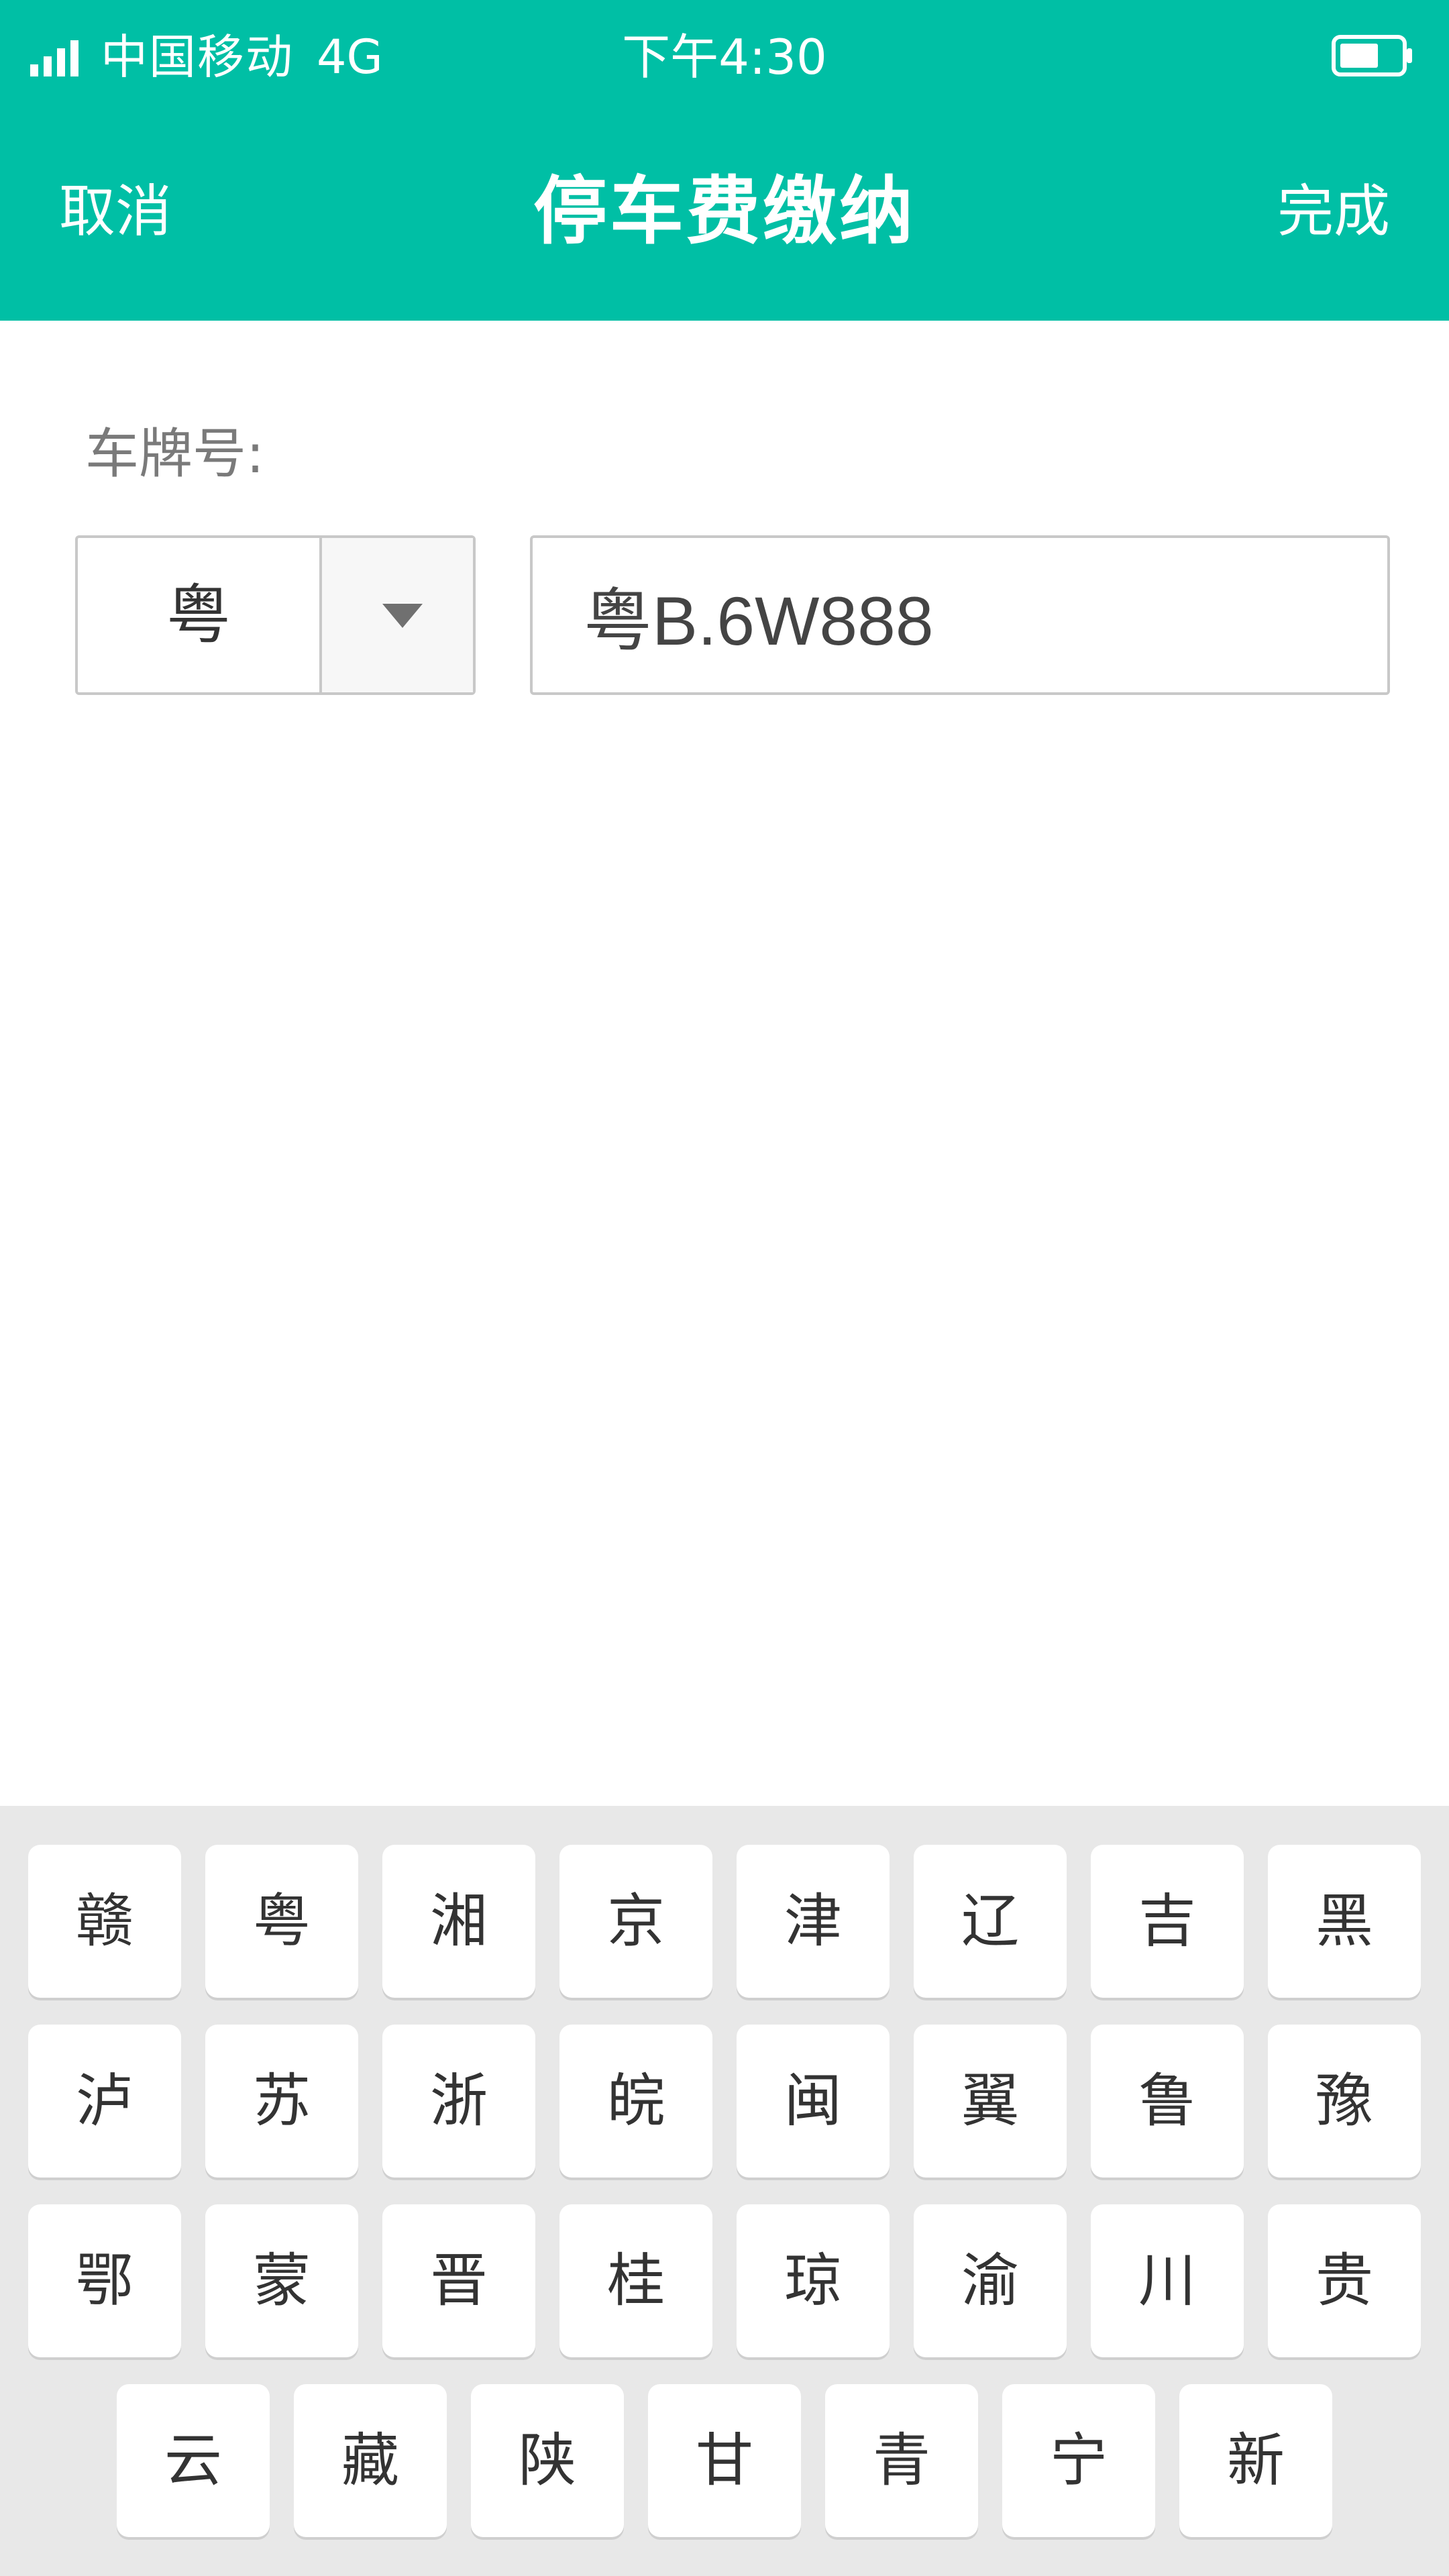  Describe the element at coordinates (724, 2460) in the screenshot. I see `keyboard-key: 甘` at that location.